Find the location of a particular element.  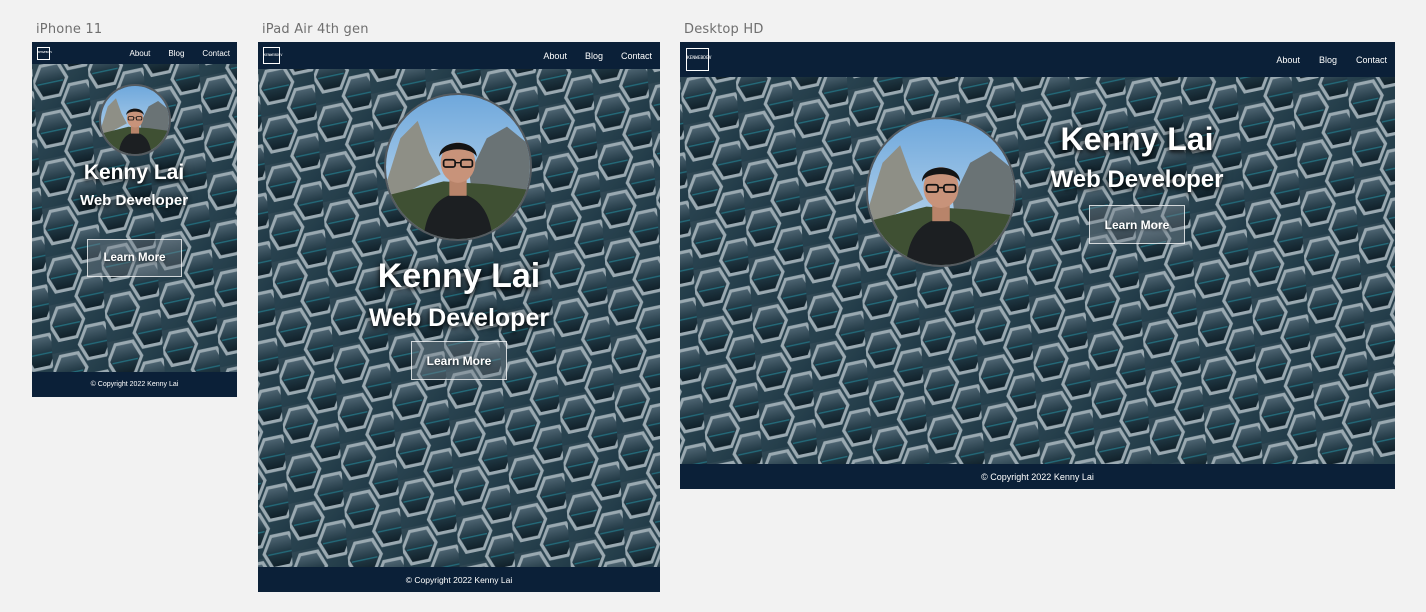

frame-label-desktop: Desktop HD is located at coordinates (724, 29).